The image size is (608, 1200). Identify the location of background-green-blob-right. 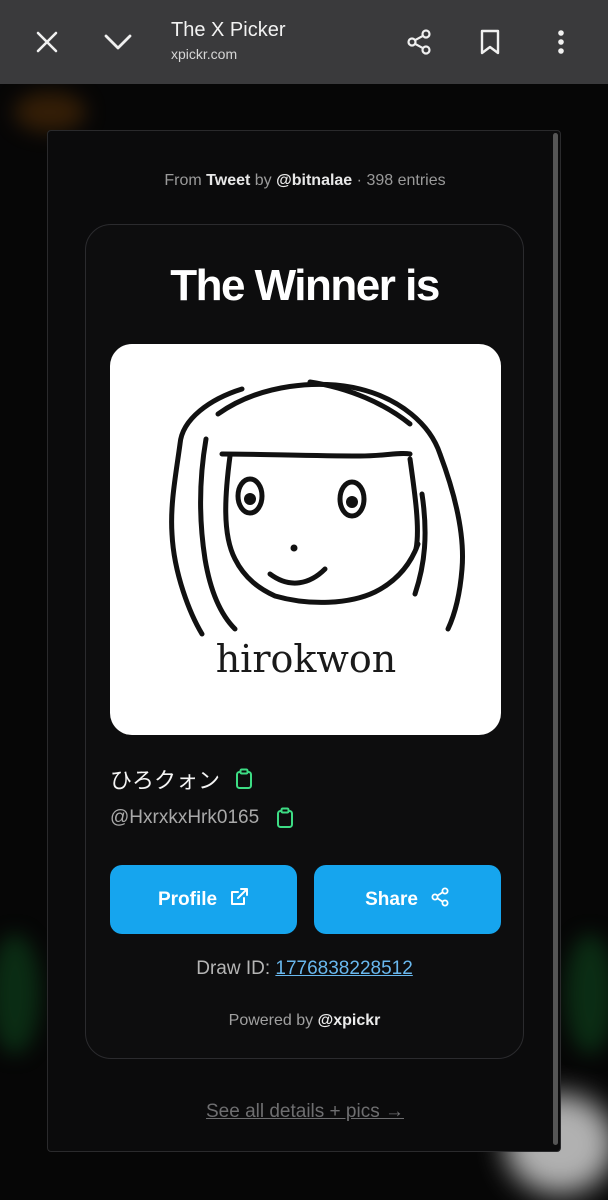
(586, 994).